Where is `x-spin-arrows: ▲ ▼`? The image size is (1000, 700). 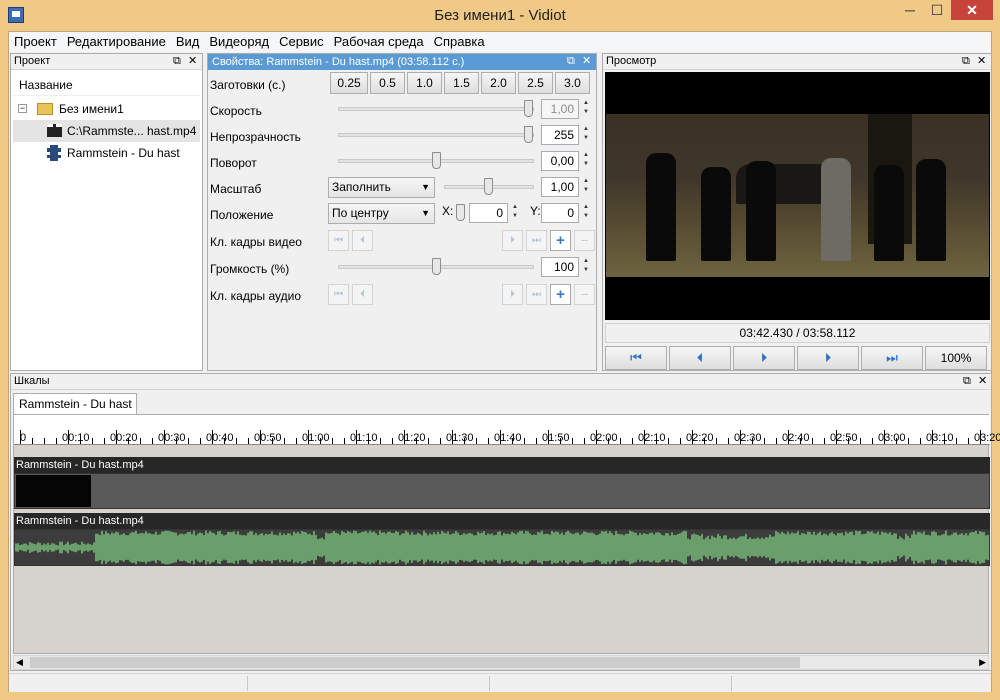
x-spin-arrows: ▲ ▼ is located at coordinates (515, 213).